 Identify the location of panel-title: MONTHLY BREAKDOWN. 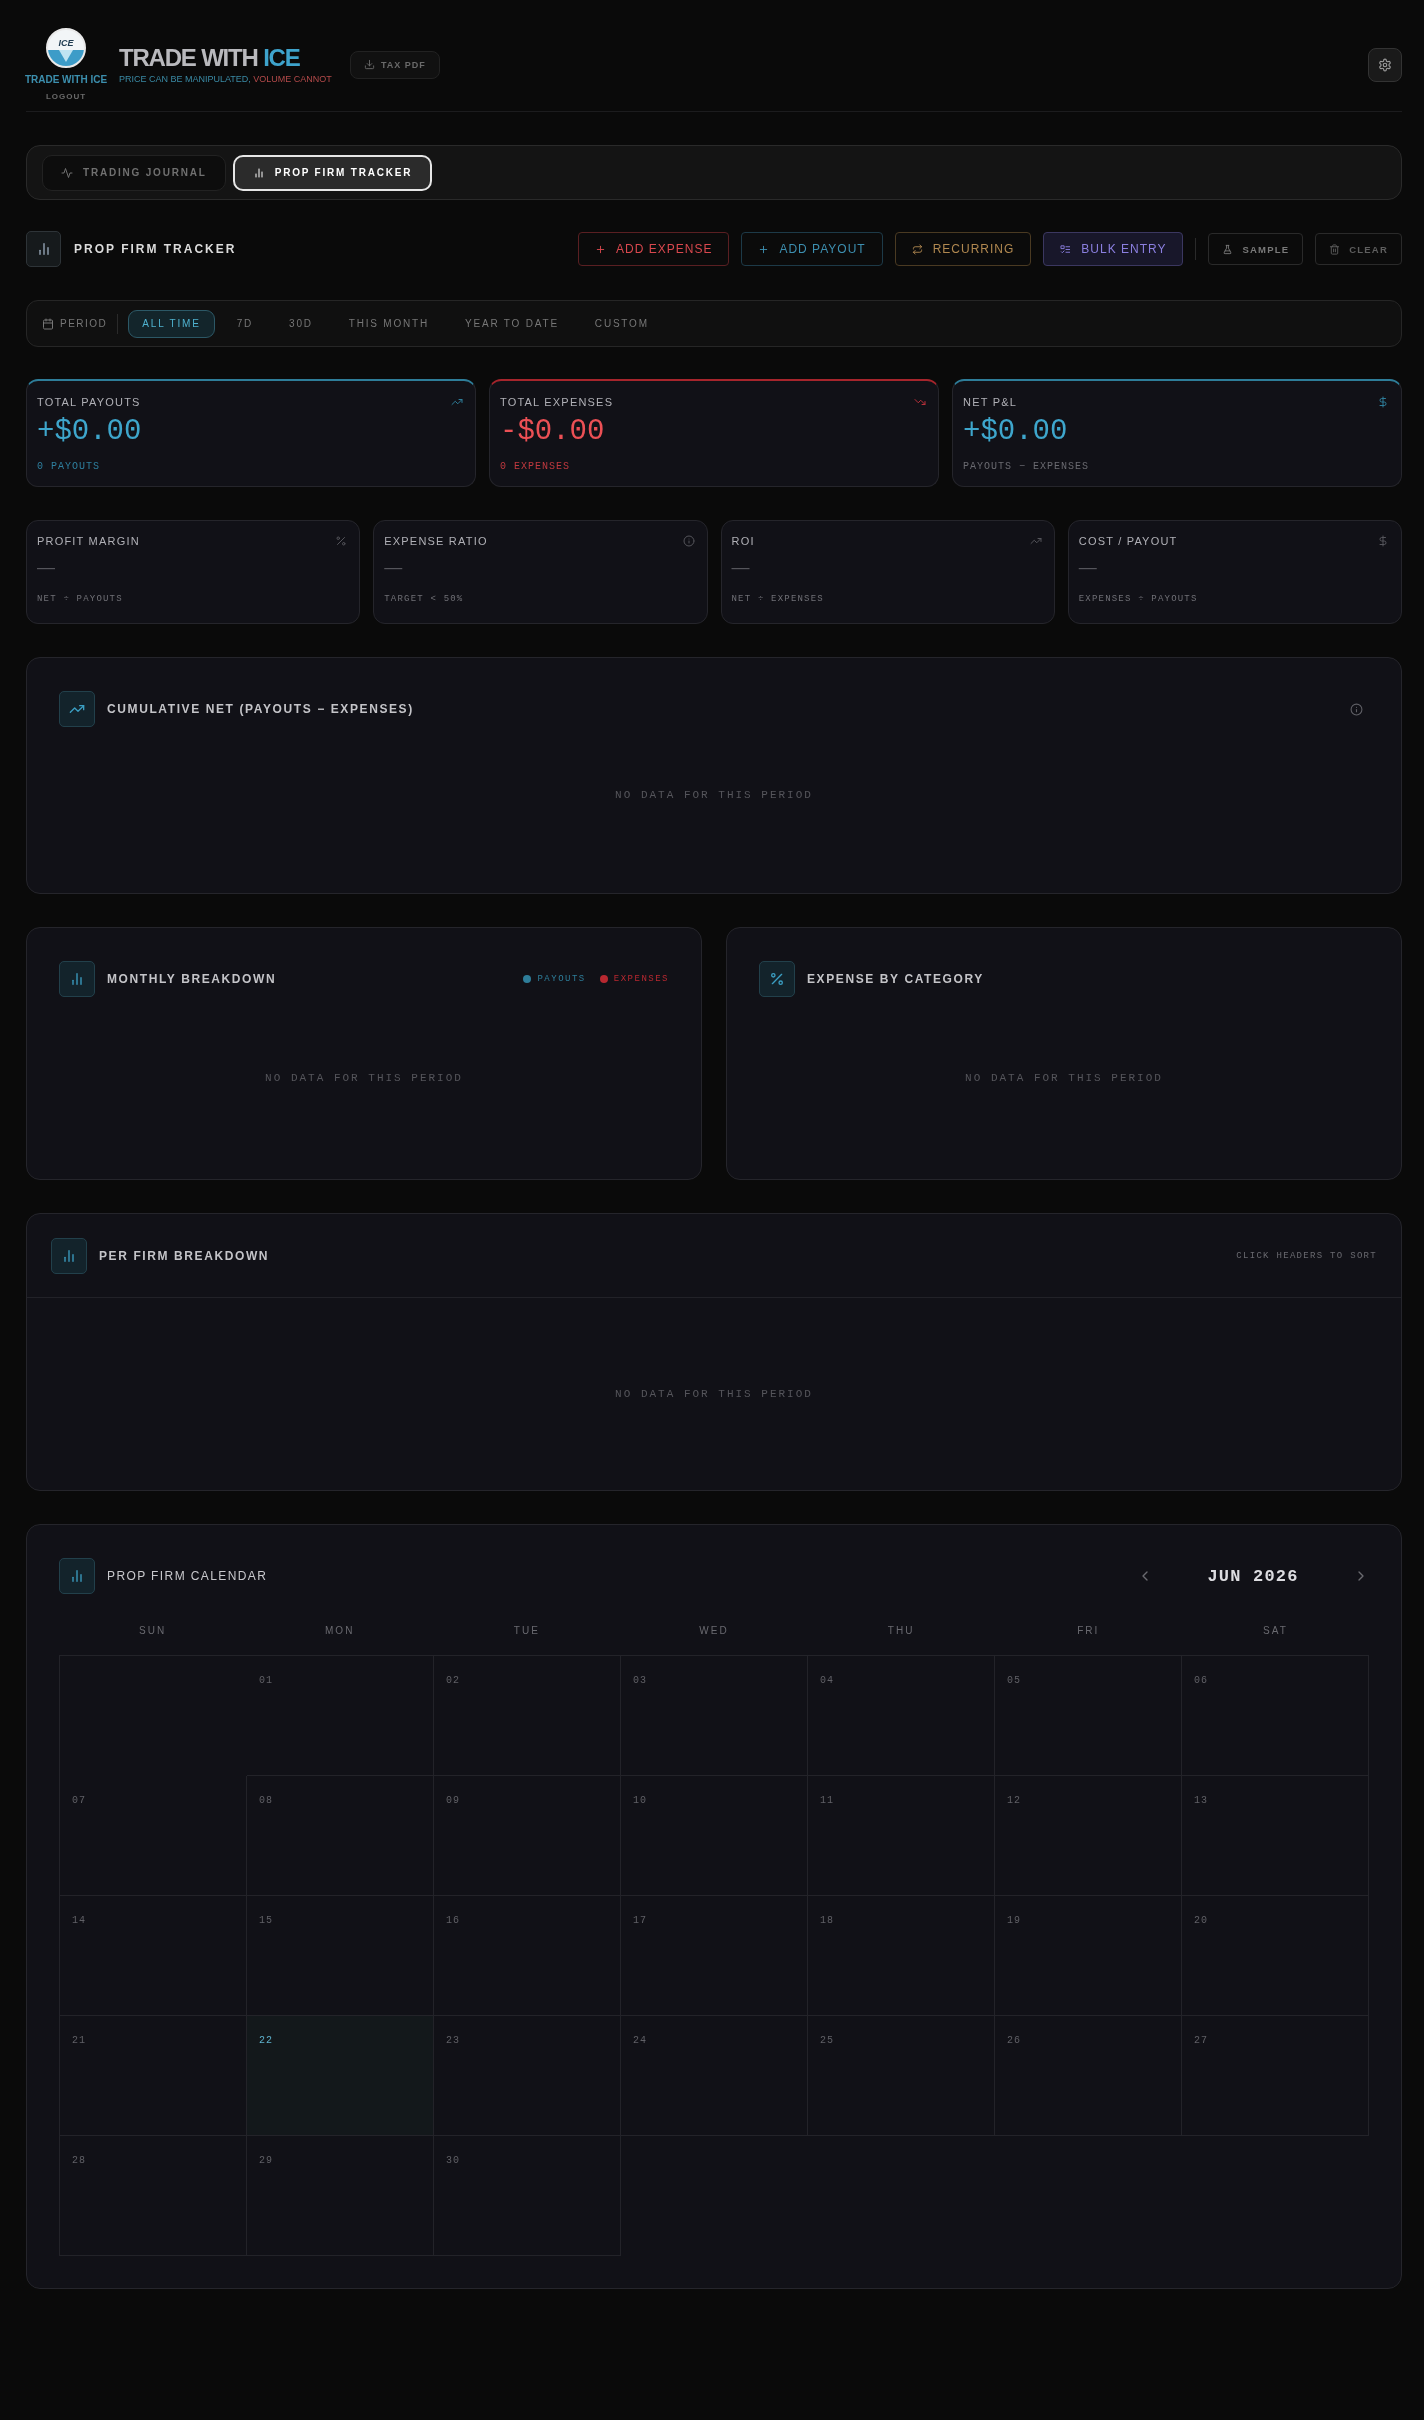
(192, 979).